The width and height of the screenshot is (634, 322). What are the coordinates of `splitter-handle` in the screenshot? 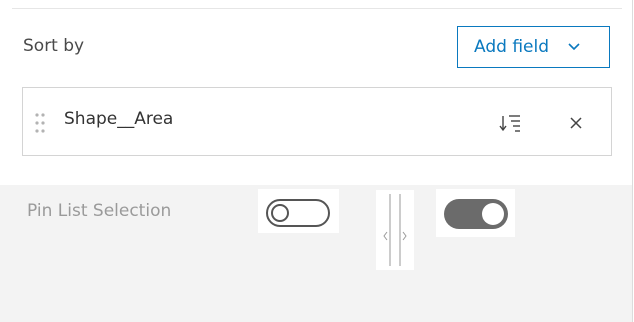 It's located at (395, 230).